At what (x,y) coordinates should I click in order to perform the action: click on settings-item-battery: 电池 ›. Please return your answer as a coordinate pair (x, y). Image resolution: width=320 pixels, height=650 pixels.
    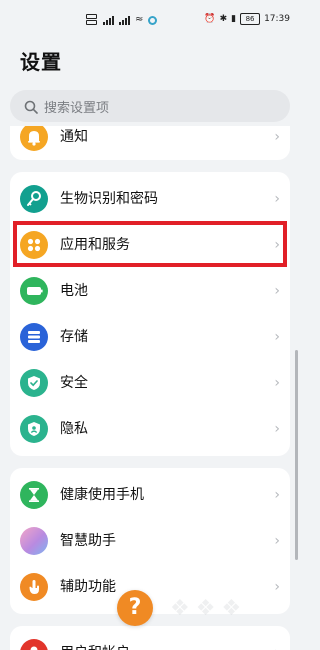
    Looking at the image, I should click on (150, 291).